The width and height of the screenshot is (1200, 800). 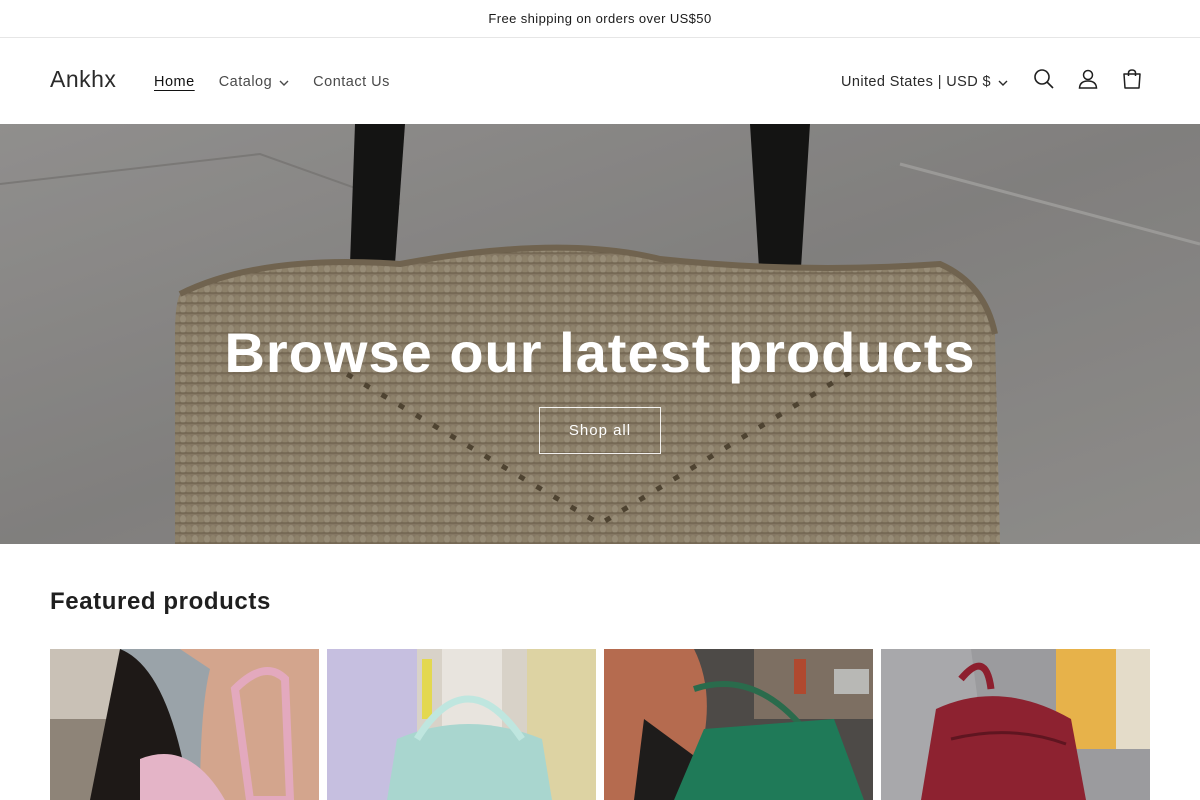 I want to click on cart-icon, so click(x=1132, y=81).